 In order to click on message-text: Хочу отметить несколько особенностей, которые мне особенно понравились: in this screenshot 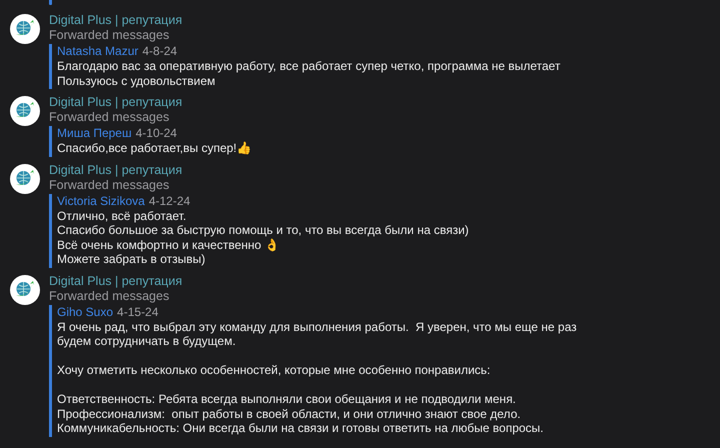, I will do `click(273, 370)`.